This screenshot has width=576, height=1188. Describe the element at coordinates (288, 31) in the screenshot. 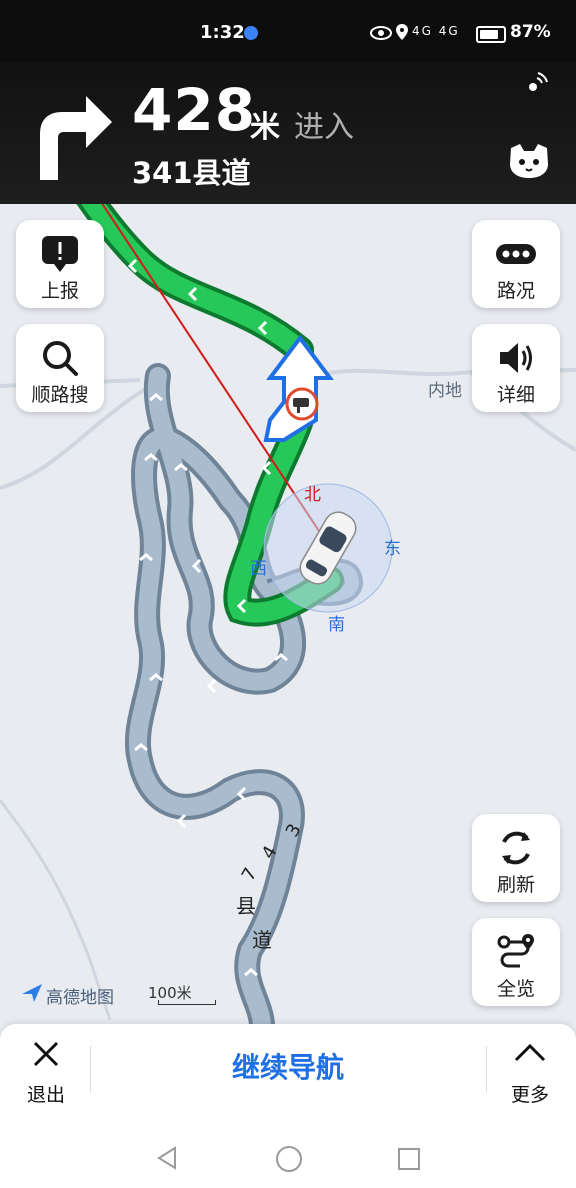

I see `status-bar: 1:32 4G 4G 87%` at that location.